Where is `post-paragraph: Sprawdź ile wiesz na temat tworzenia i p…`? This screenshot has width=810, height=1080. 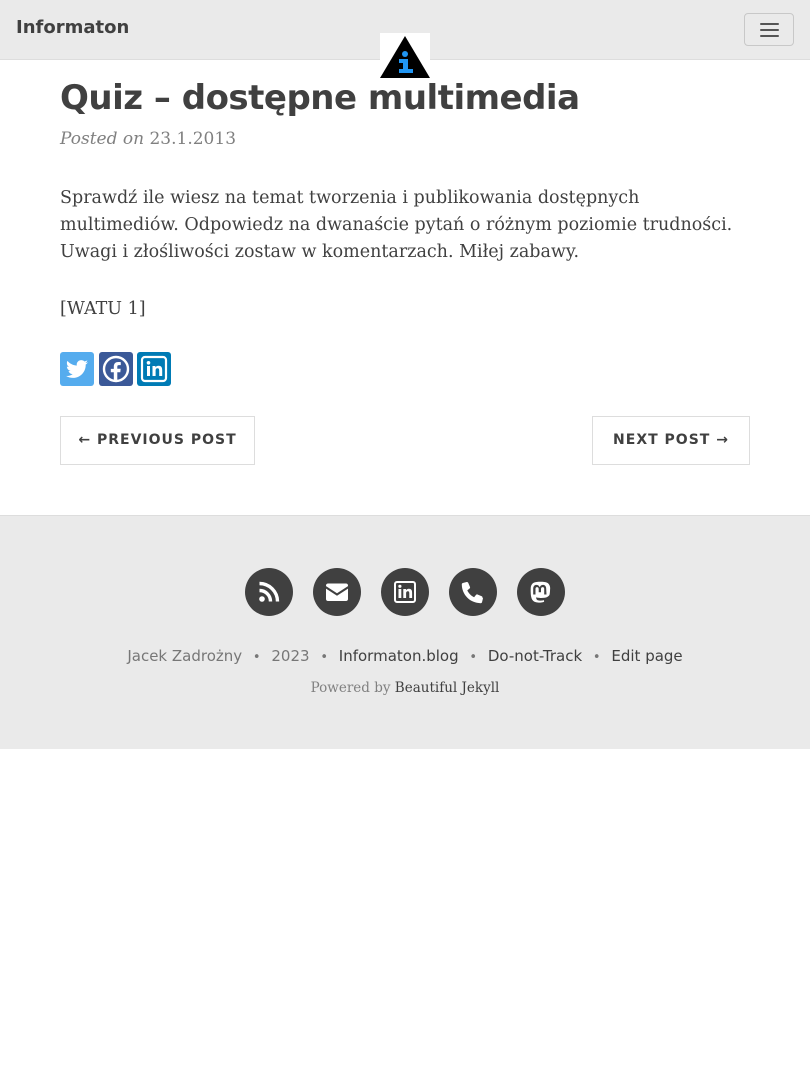
post-paragraph: Sprawdź ile wiesz na temat tworzenia i p… is located at coordinates (396, 225).